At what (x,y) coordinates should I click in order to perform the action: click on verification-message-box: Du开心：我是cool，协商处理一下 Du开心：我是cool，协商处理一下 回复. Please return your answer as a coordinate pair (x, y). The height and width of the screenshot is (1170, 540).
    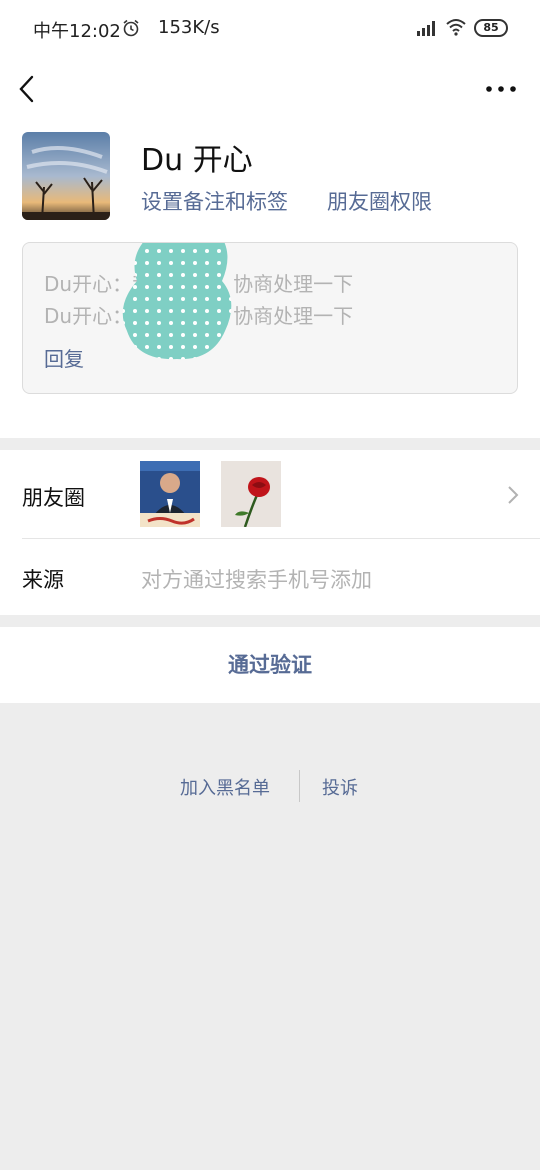
    Looking at the image, I should click on (270, 318).